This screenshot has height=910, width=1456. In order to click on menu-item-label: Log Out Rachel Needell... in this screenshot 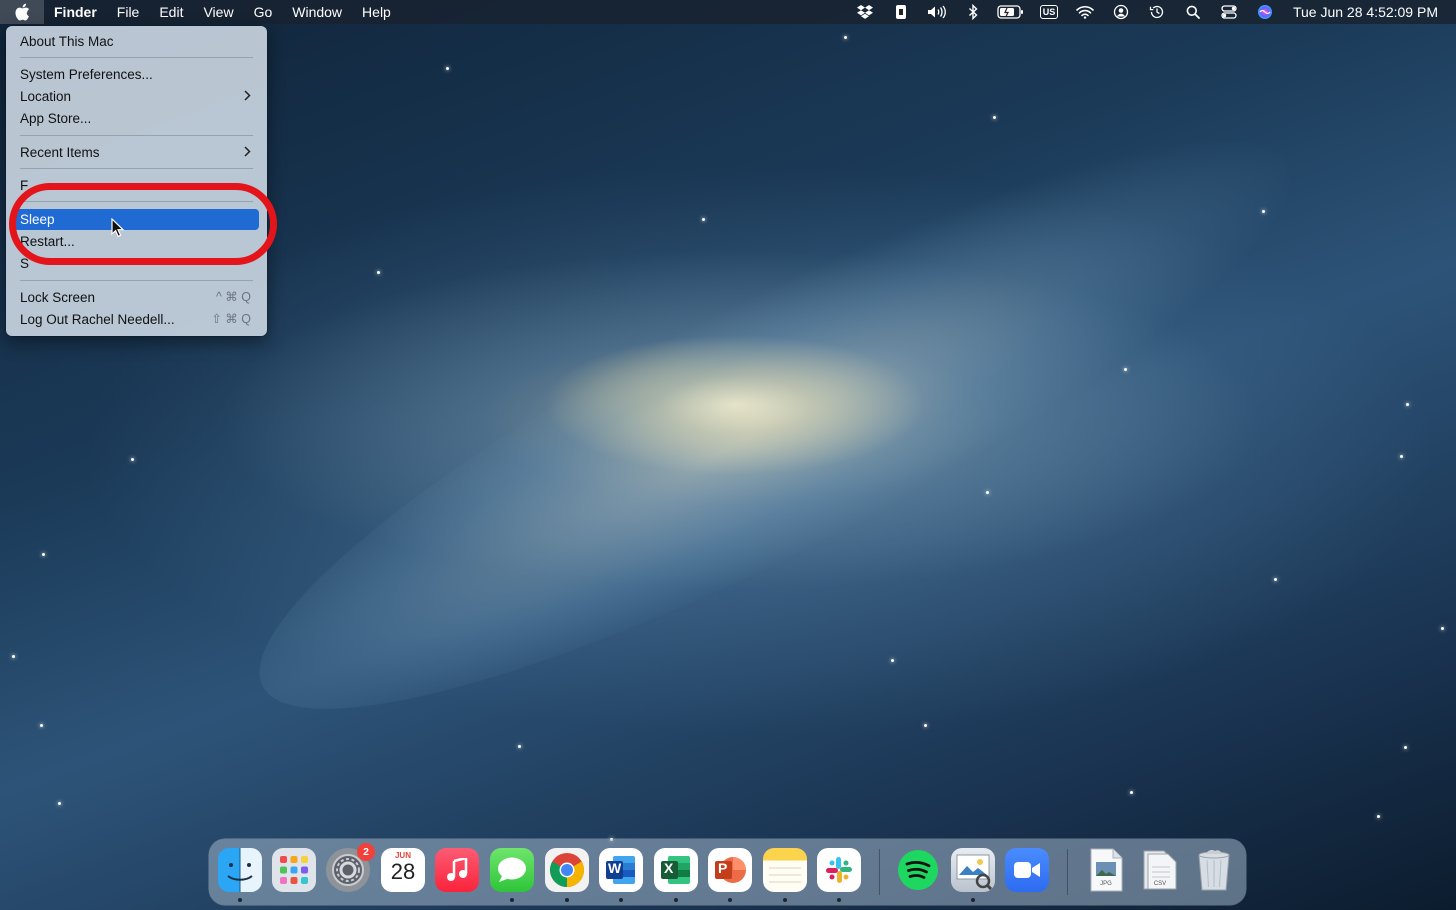, I will do `click(97, 319)`.